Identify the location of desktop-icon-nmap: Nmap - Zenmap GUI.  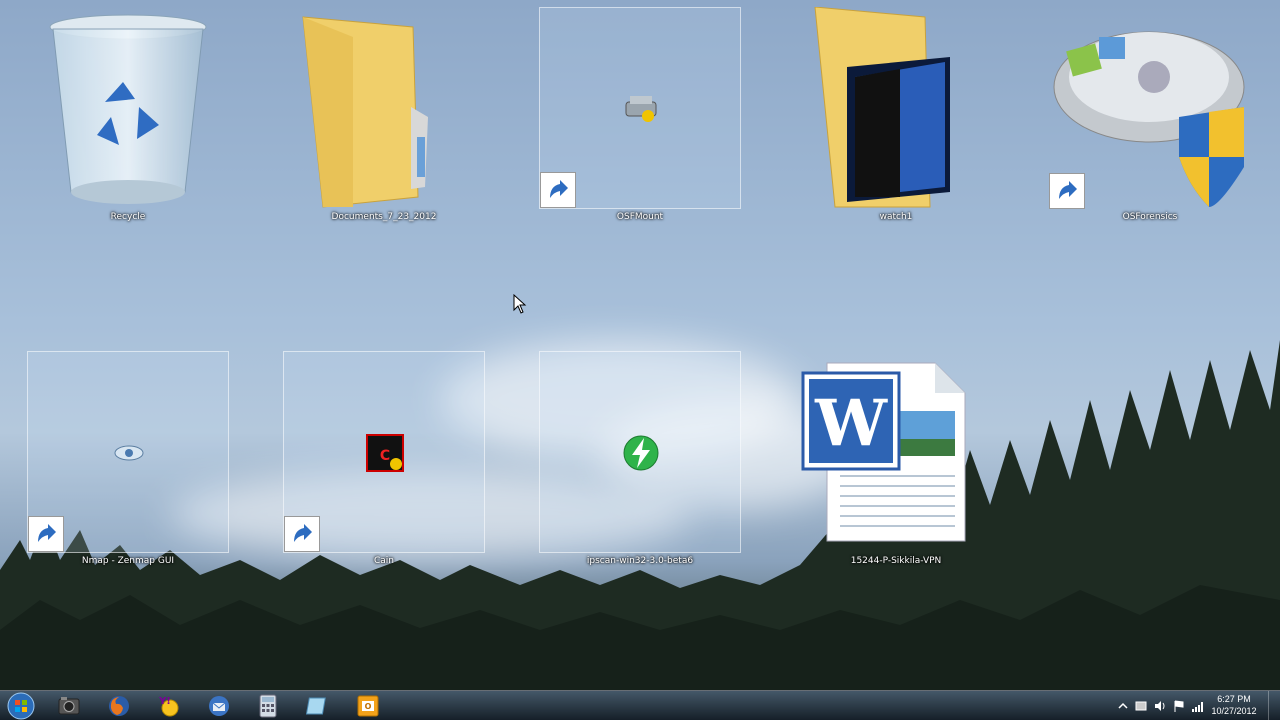
(128, 462).